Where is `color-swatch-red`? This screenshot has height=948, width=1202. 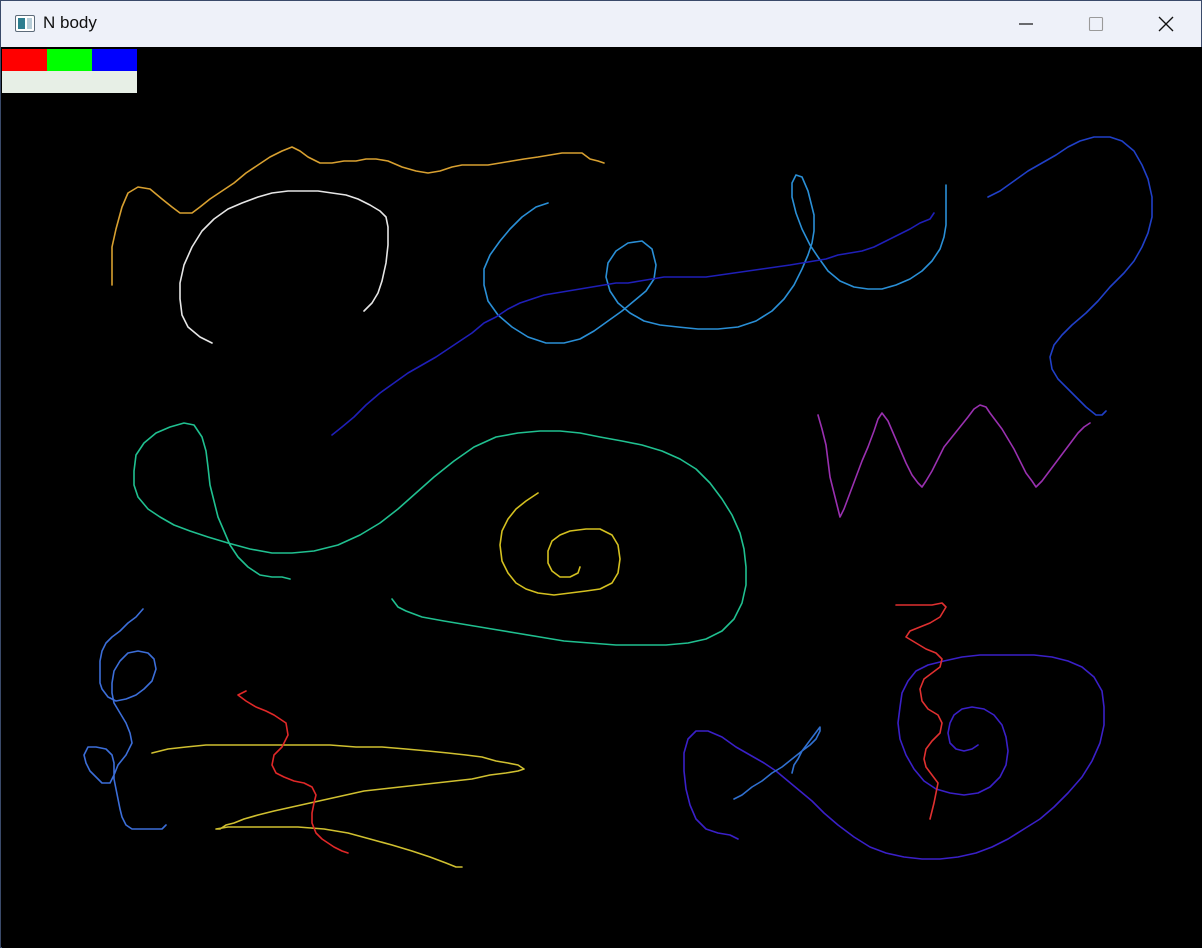
color-swatch-red is located at coordinates (24, 60).